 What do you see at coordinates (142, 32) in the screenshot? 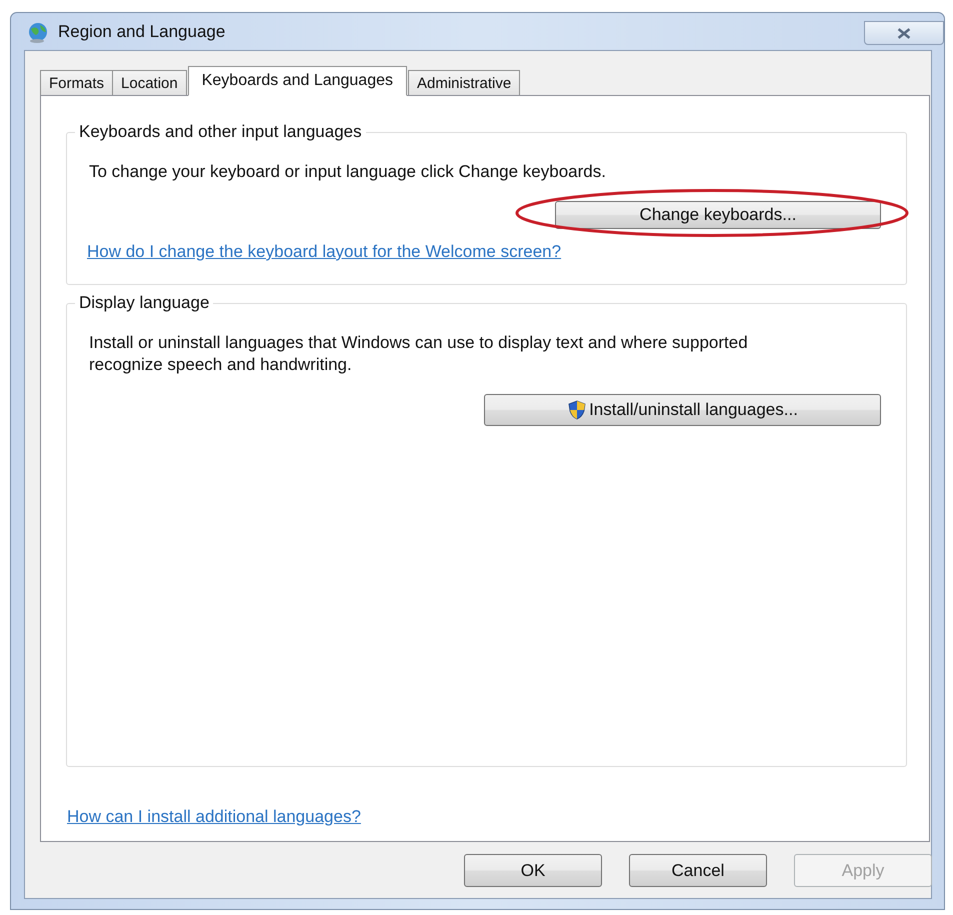
I see `window-title: Region and Language` at bounding box center [142, 32].